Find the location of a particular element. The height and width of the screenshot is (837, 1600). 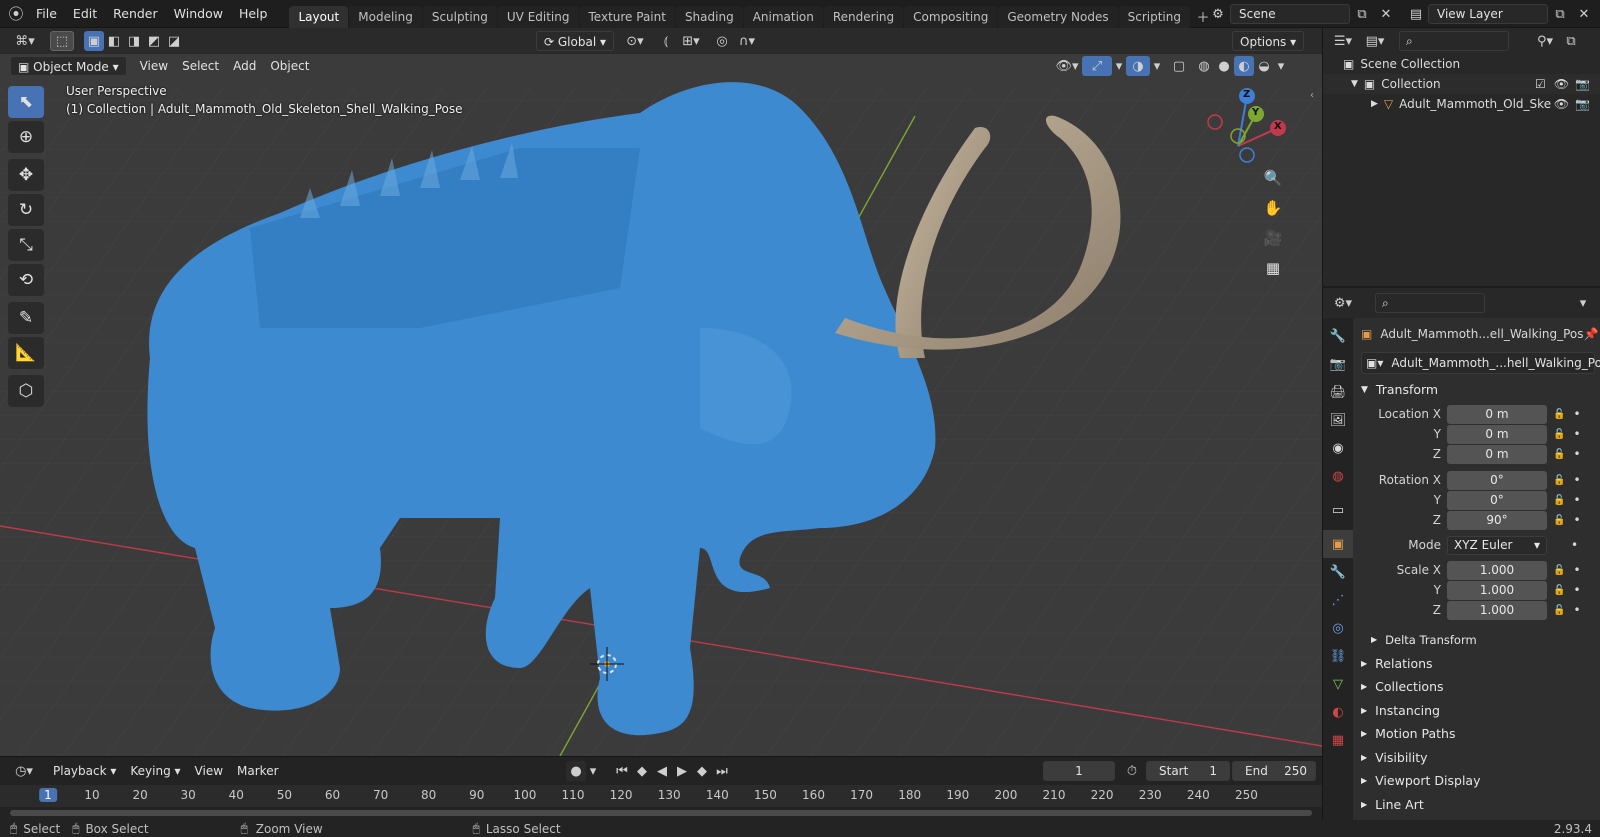

particles-tab-icon: ⋰ is located at coordinates (1338, 600).